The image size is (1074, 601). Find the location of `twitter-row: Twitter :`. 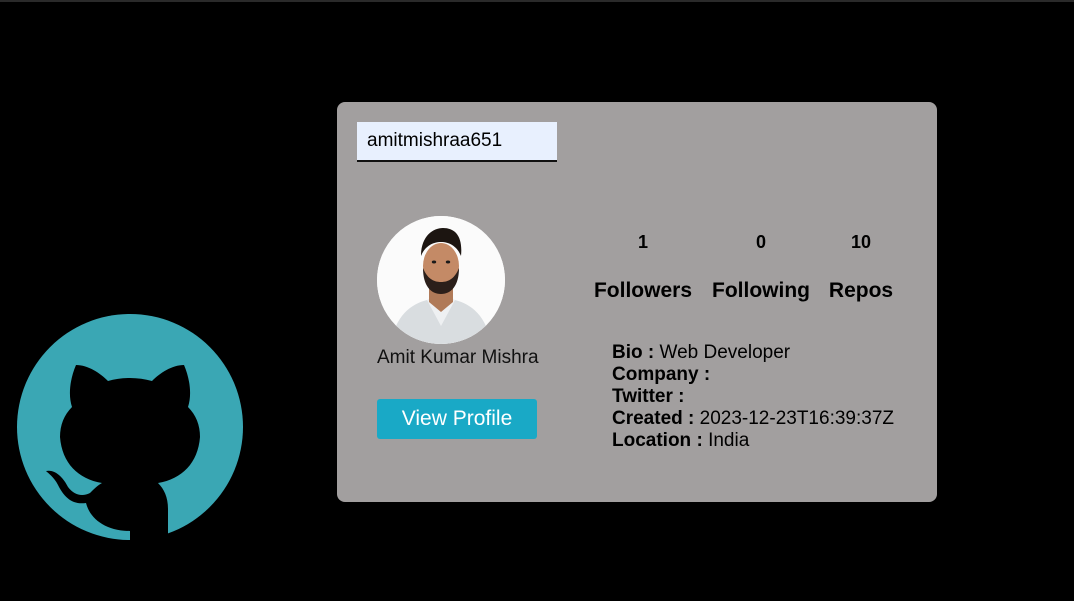

twitter-row: Twitter : is located at coordinates (753, 397).